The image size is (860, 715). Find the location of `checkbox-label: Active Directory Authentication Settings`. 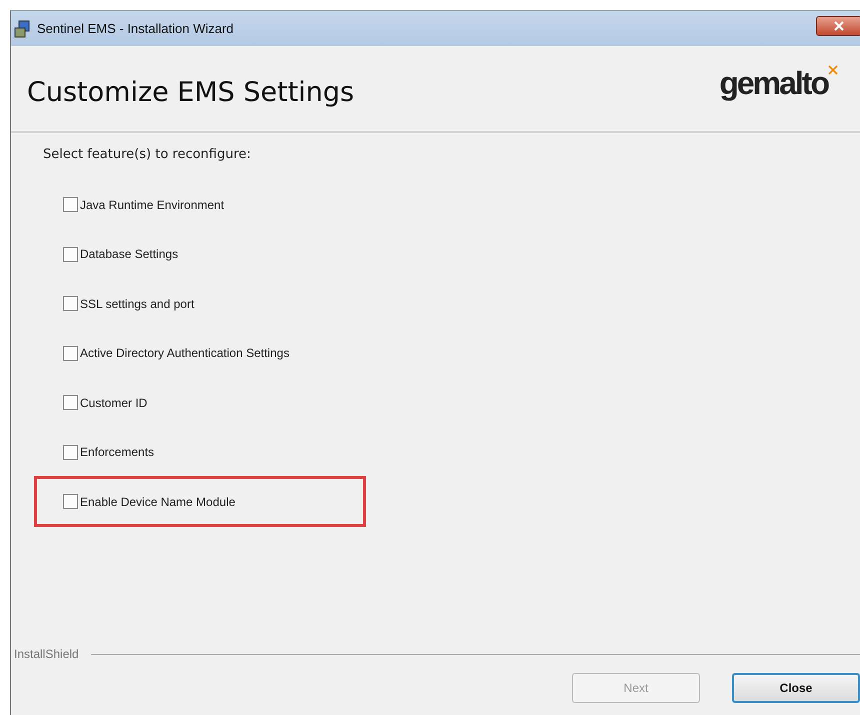

checkbox-label: Active Directory Authentication Settings is located at coordinates (185, 353).